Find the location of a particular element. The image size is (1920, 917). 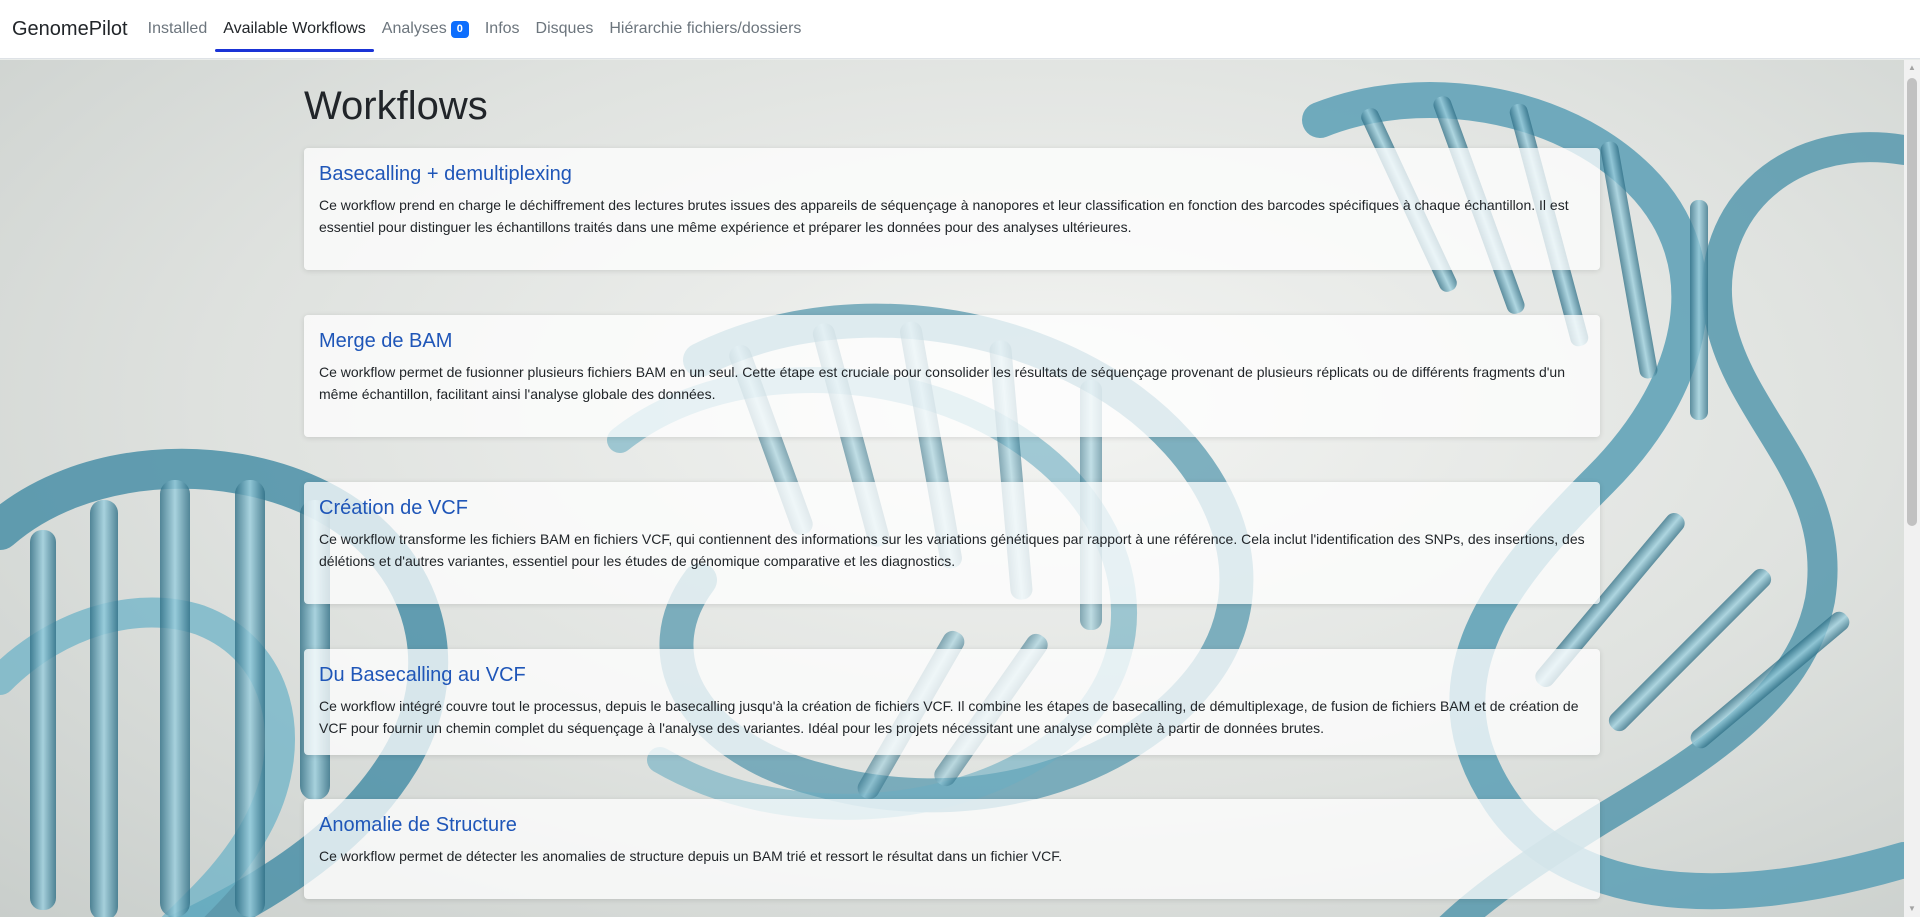

analyses-count-badge: 0 is located at coordinates (459, 29).